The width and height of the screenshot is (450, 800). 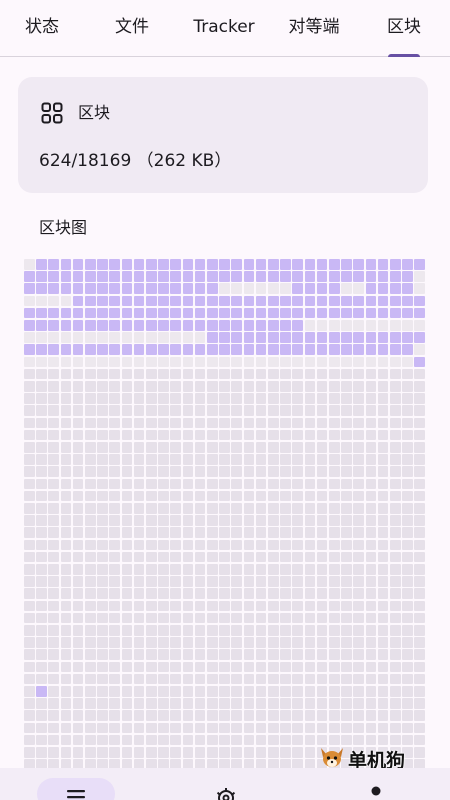 What do you see at coordinates (94, 112) in the screenshot?
I see `card-title: 区块` at bounding box center [94, 112].